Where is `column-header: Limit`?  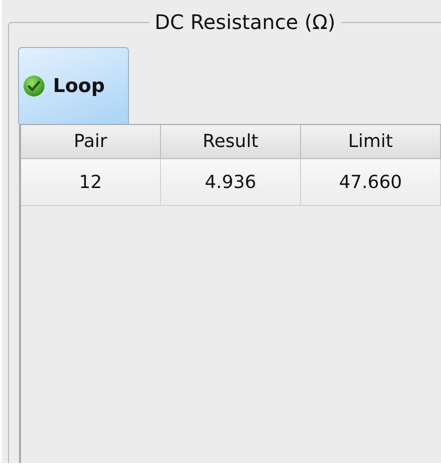 column-header: Limit is located at coordinates (370, 141).